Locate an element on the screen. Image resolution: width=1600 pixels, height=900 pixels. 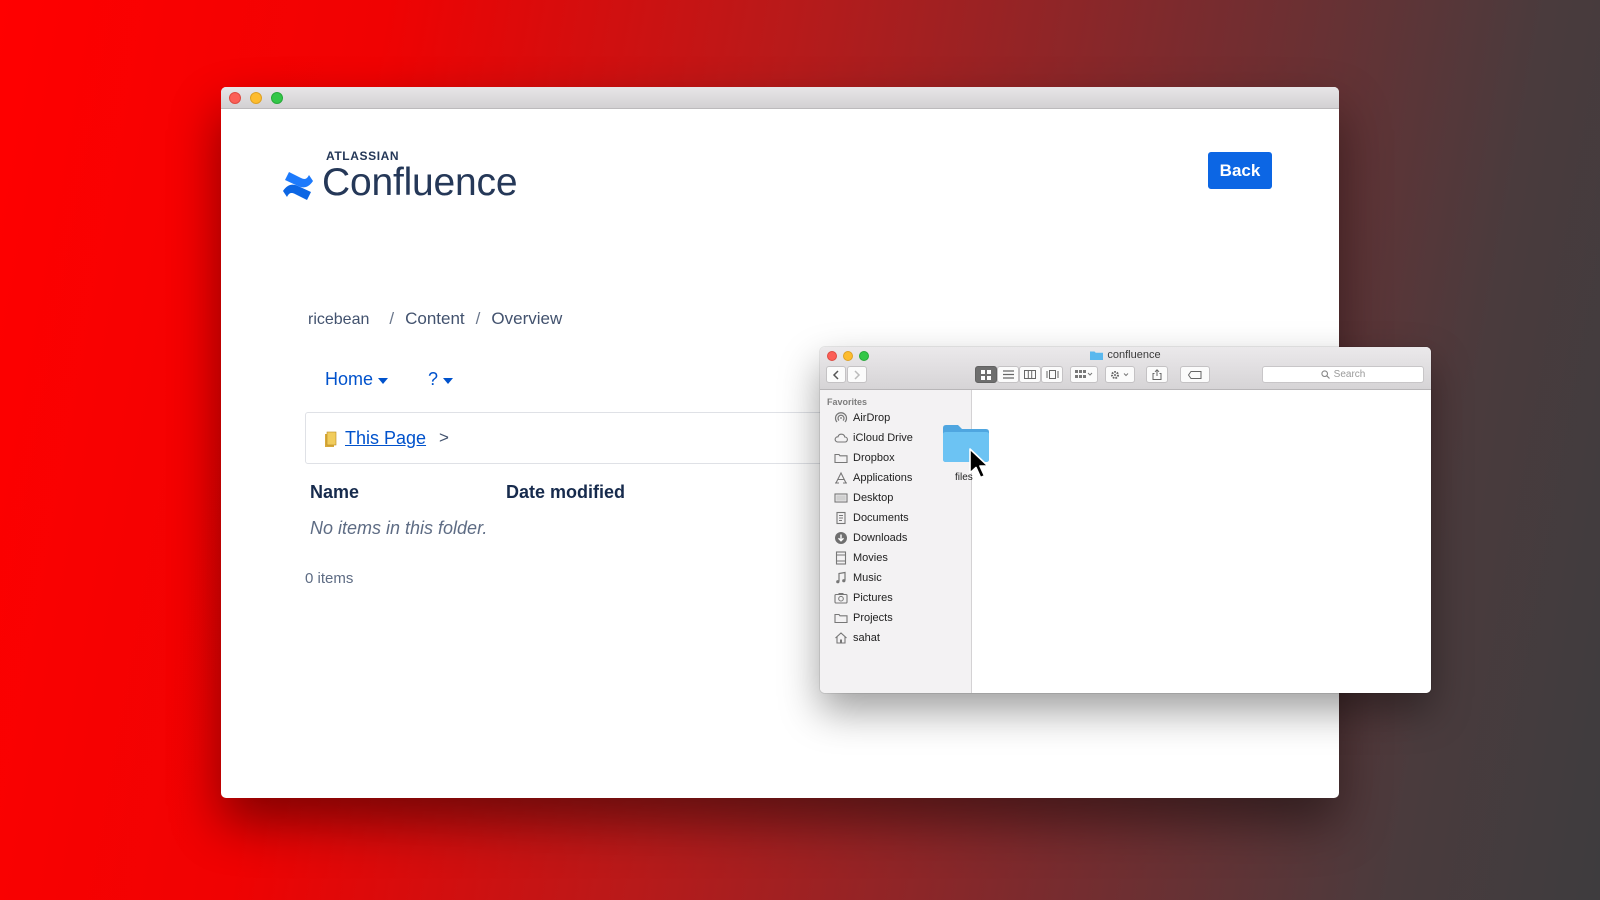
sidebar-item-label: Projects is located at coordinates (873, 618).